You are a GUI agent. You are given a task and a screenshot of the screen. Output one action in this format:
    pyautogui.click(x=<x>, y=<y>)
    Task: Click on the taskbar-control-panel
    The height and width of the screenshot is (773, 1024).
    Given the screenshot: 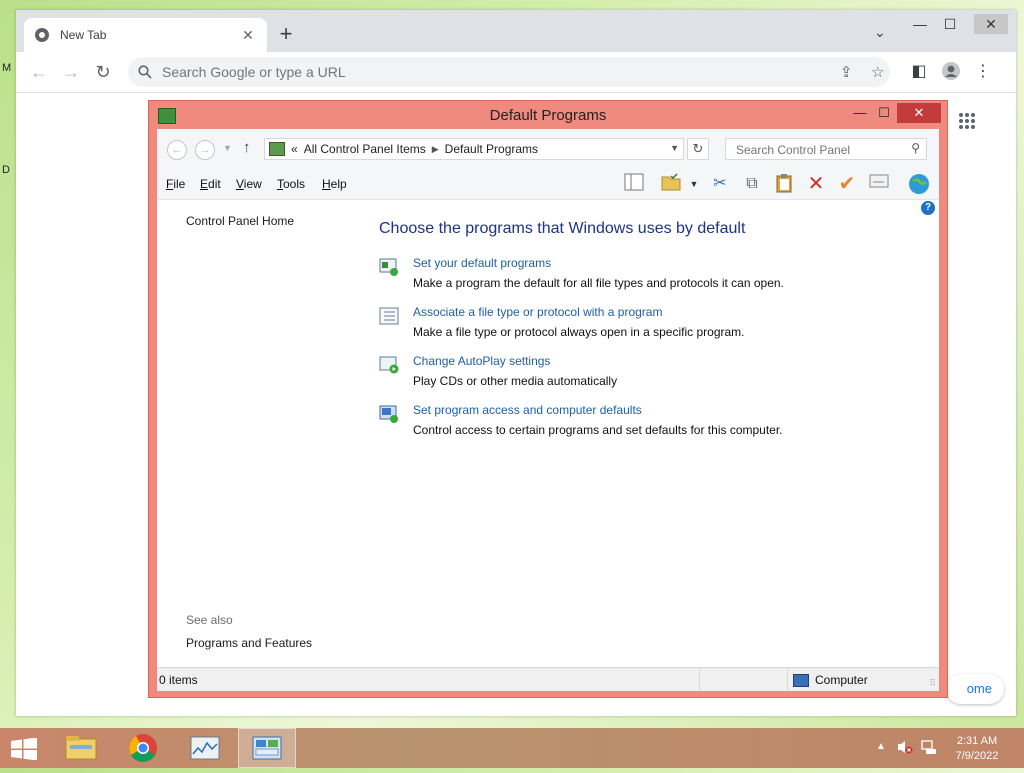 What is the action you would take?
    pyautogui.click(x=267, y=748)
    